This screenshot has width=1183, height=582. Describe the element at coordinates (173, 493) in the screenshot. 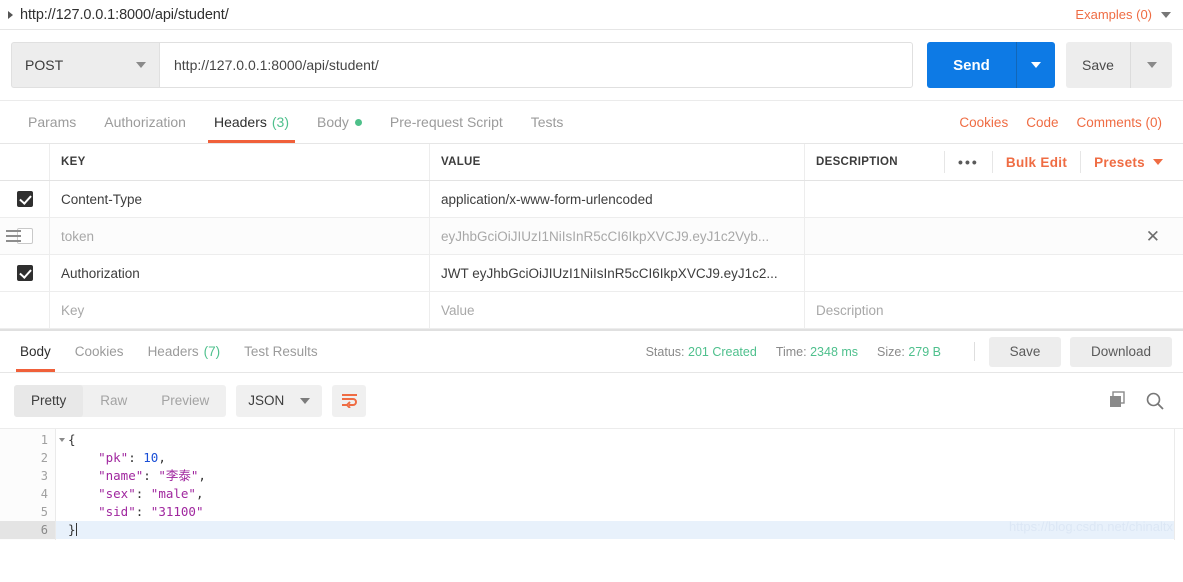

I see `code-token: "male"` at that location.